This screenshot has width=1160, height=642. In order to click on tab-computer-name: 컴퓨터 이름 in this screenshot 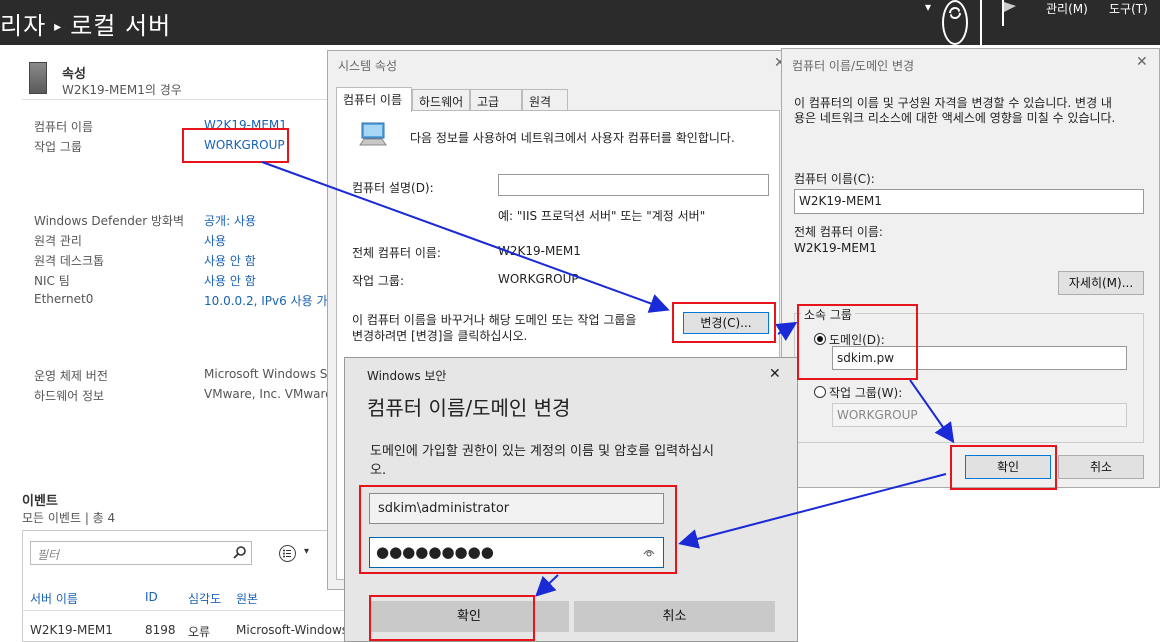, I will do `click(374, 99)`.